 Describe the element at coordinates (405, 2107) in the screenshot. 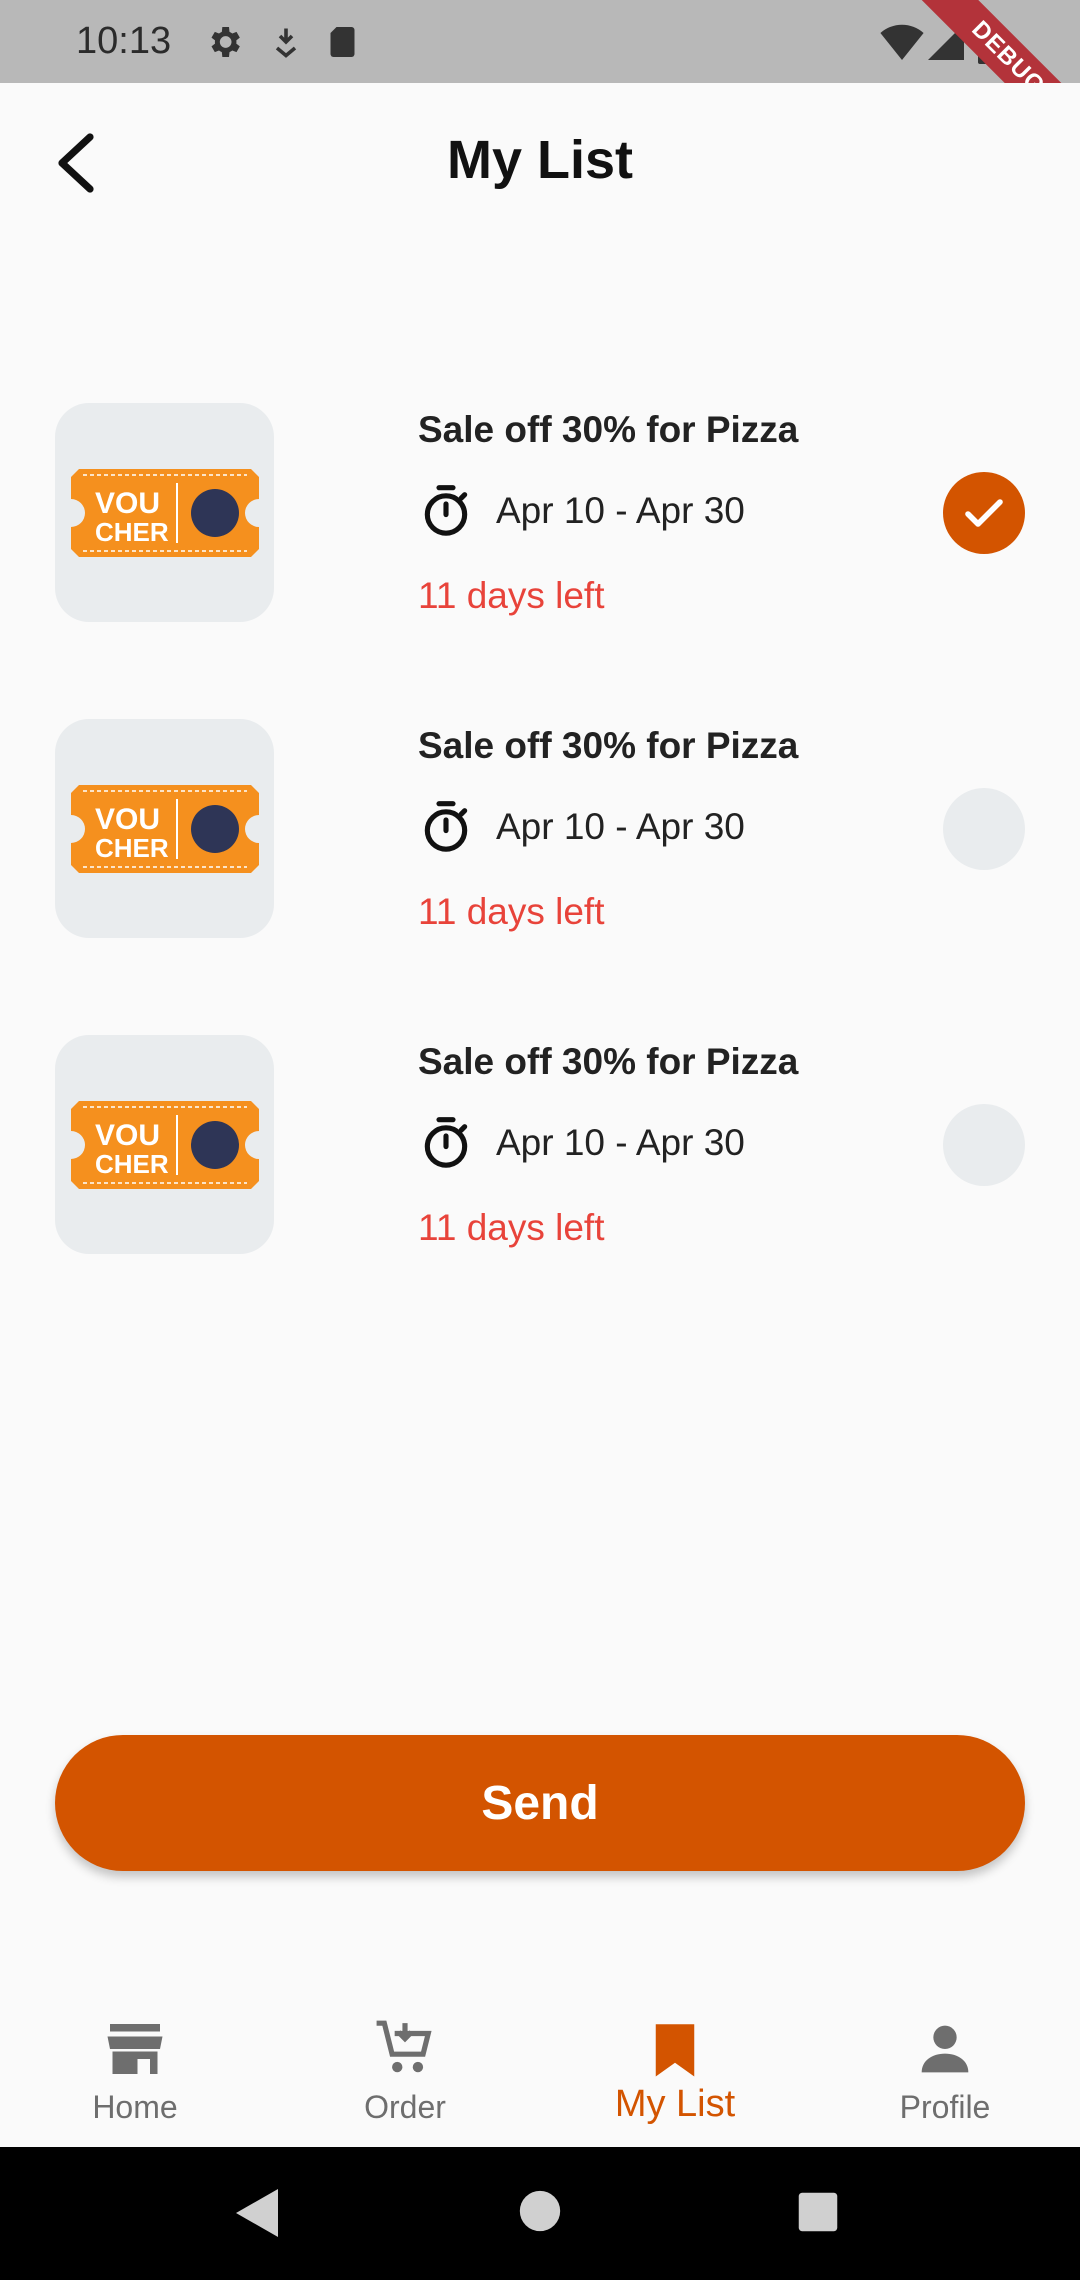

I see `nav-label: Order` at that location.